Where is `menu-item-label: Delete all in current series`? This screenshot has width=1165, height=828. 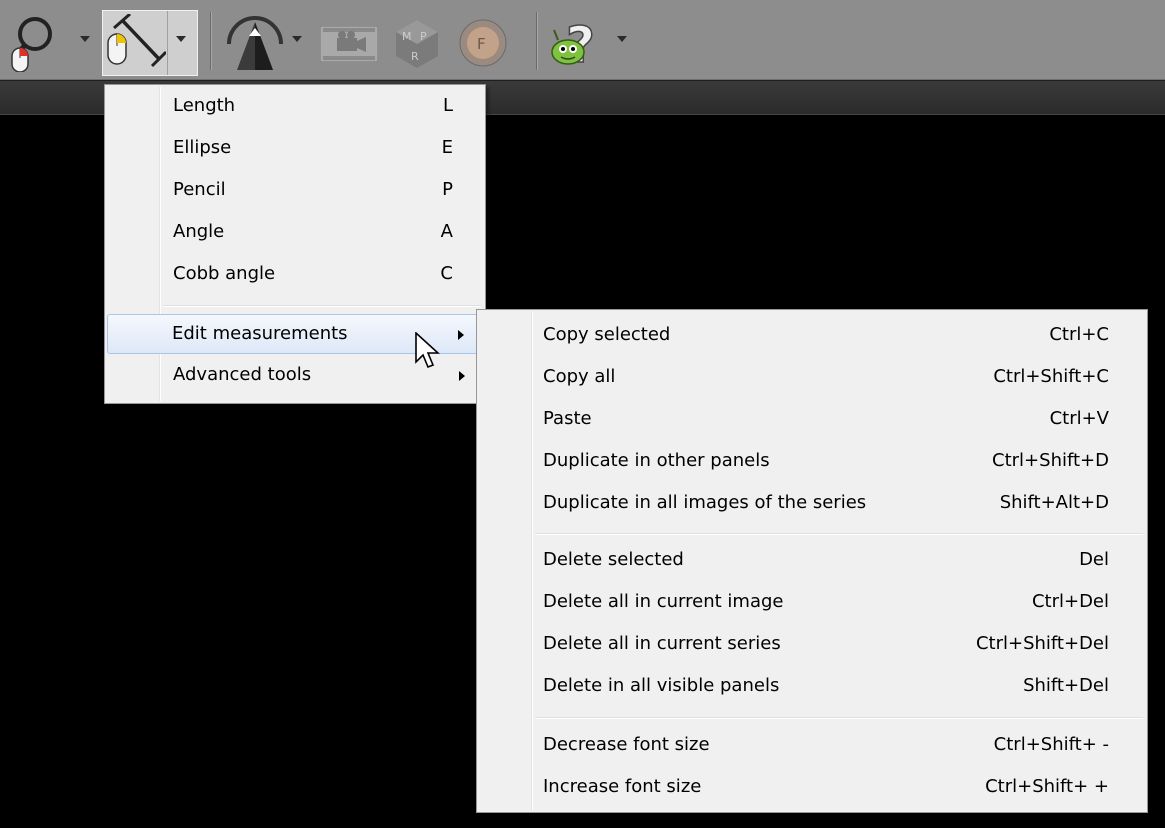 menu-item-label: Delete all in current series is located at coordinates (662, 643).